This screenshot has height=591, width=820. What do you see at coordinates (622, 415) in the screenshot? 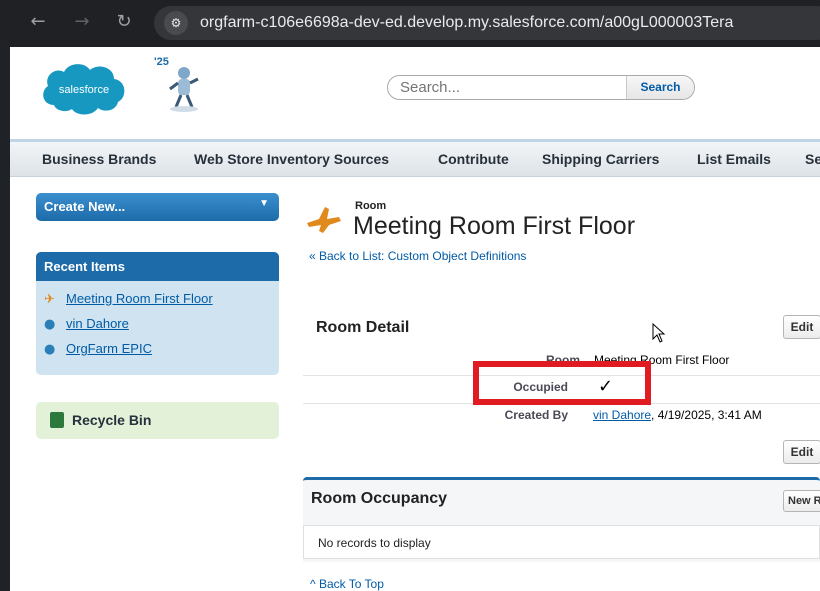
I see `created-by-user-link: vin Dahore` at bounding box center [622, 415].